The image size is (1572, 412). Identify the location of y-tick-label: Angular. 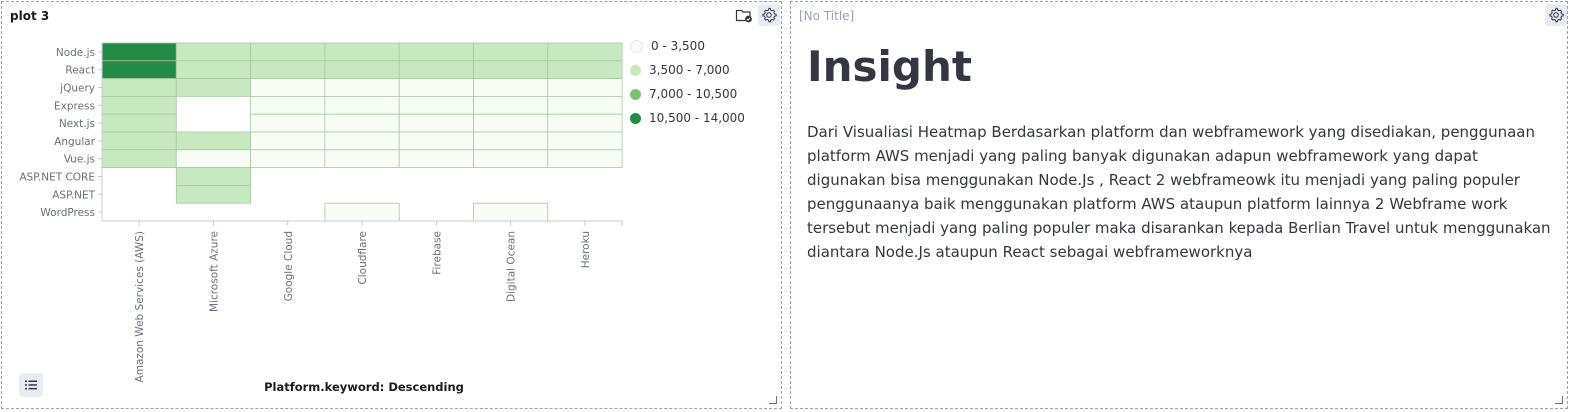
(75, 142).